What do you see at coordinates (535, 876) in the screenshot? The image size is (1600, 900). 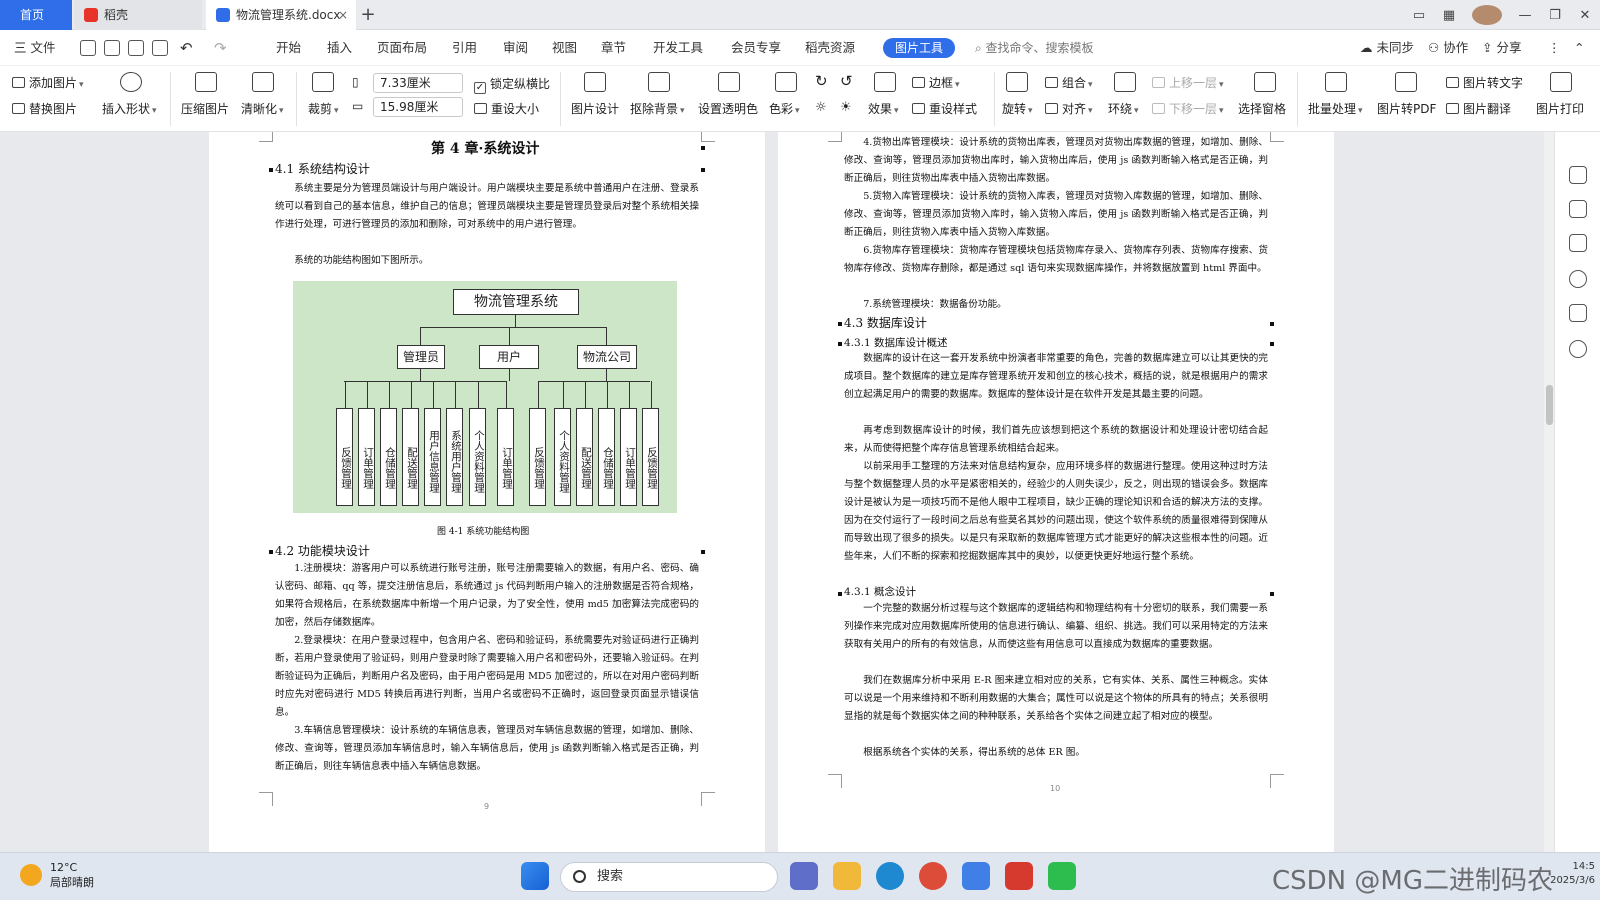 I see `windows-start-icon` at bounding box center [535, 876].